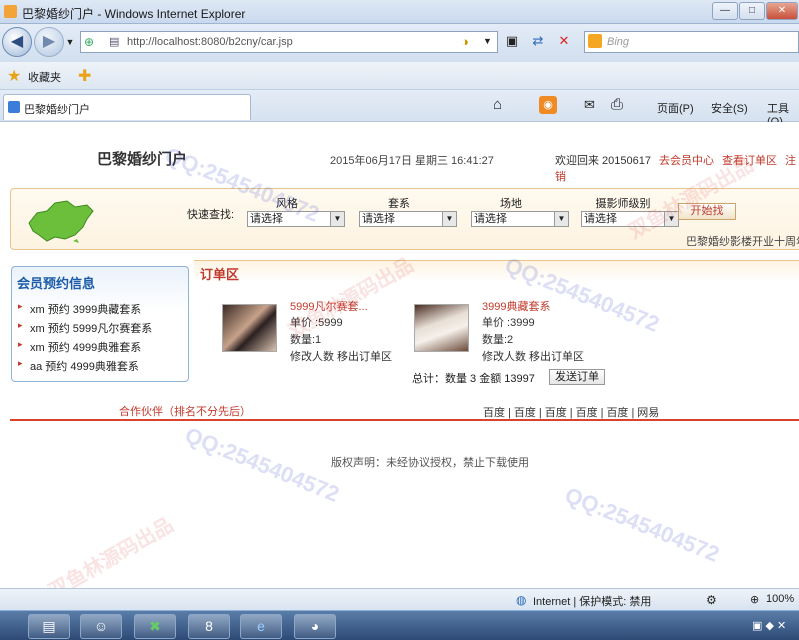 This screenshot has height=640, width=799. Describe the element at coordinates (44, 77) in the screenshot. I see `favorites-label: 收藏夹` at that location.